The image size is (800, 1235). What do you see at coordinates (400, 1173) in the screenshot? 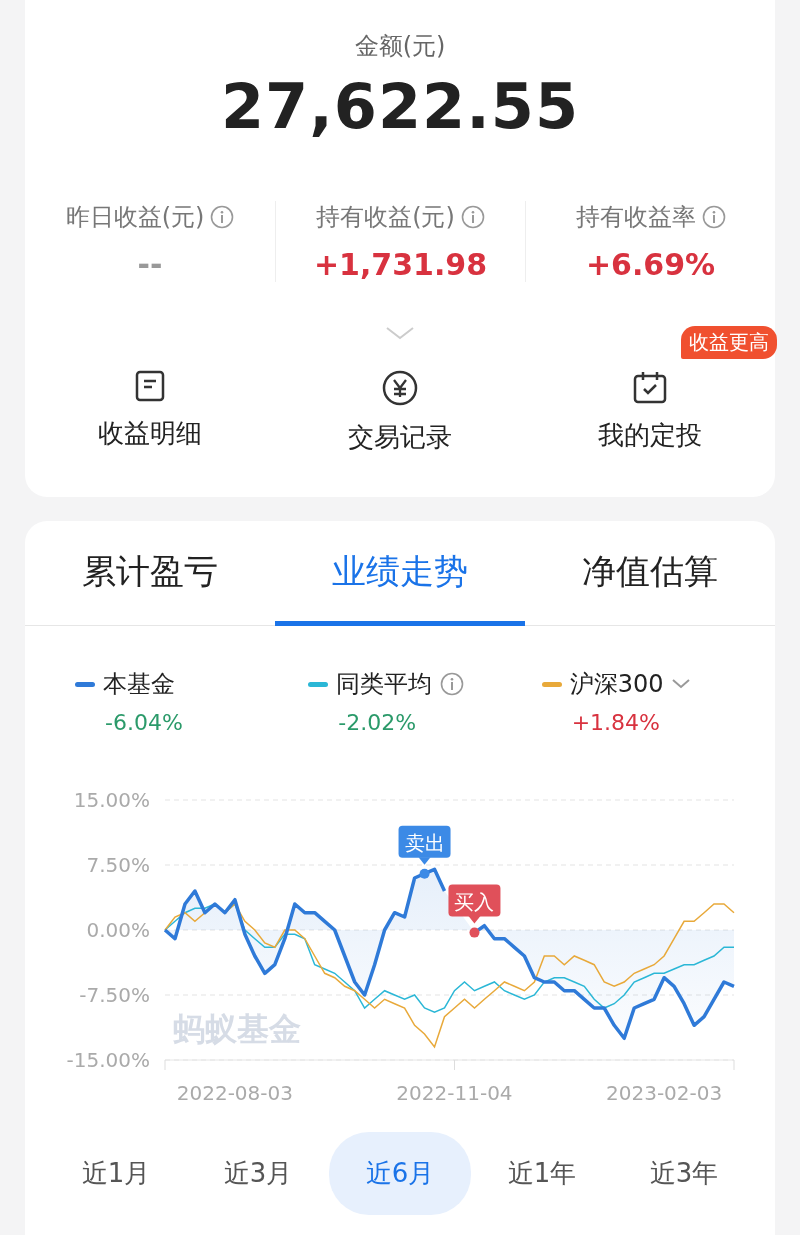
I see `period-tab: 近6月` at bounding box center [400, 1173].